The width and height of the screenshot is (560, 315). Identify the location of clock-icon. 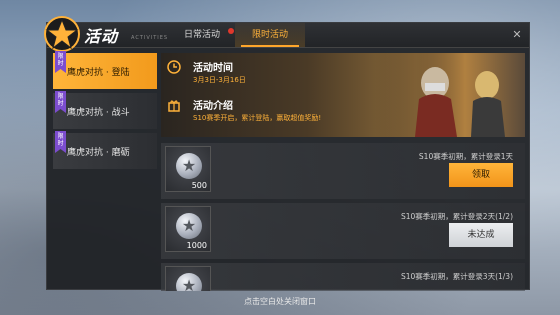
(174, 67).